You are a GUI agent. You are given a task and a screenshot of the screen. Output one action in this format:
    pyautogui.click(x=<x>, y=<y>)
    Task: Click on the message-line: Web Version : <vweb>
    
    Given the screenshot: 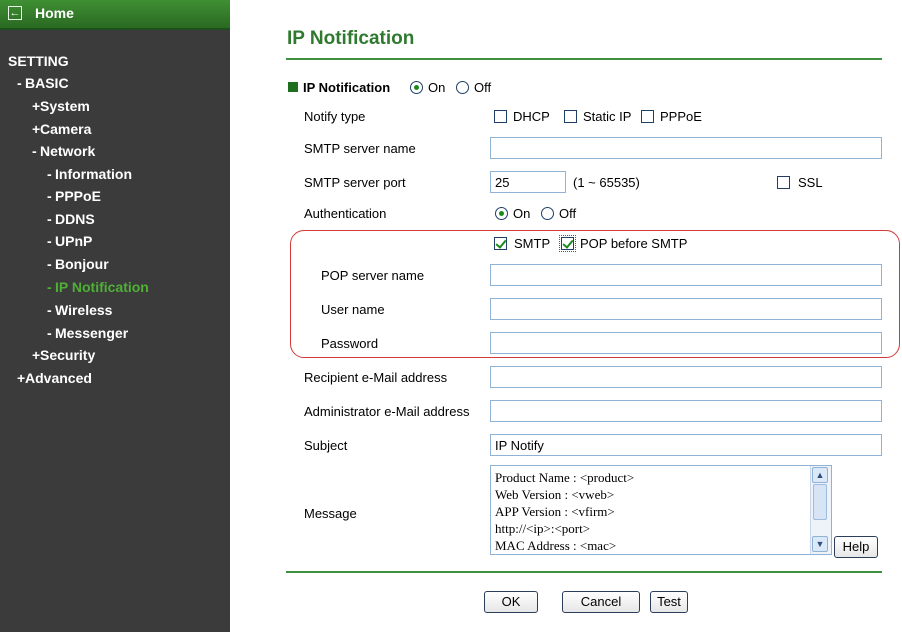 What is the action you would take?
    pyautogui.click(x=555, y=494)
    